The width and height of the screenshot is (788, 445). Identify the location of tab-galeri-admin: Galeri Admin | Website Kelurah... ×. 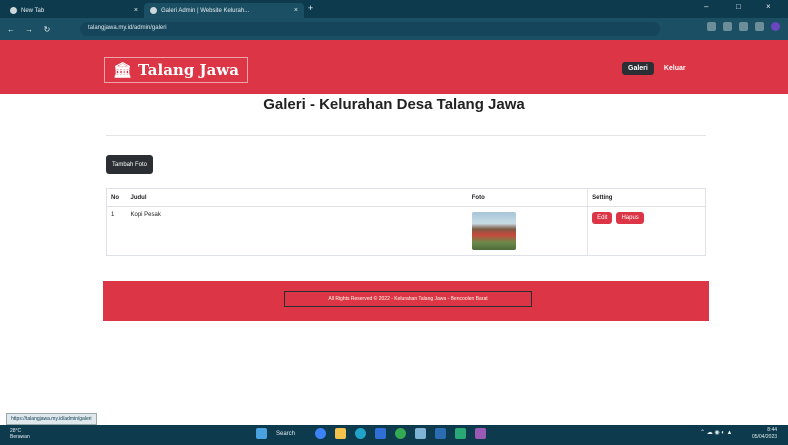
(224, 10).